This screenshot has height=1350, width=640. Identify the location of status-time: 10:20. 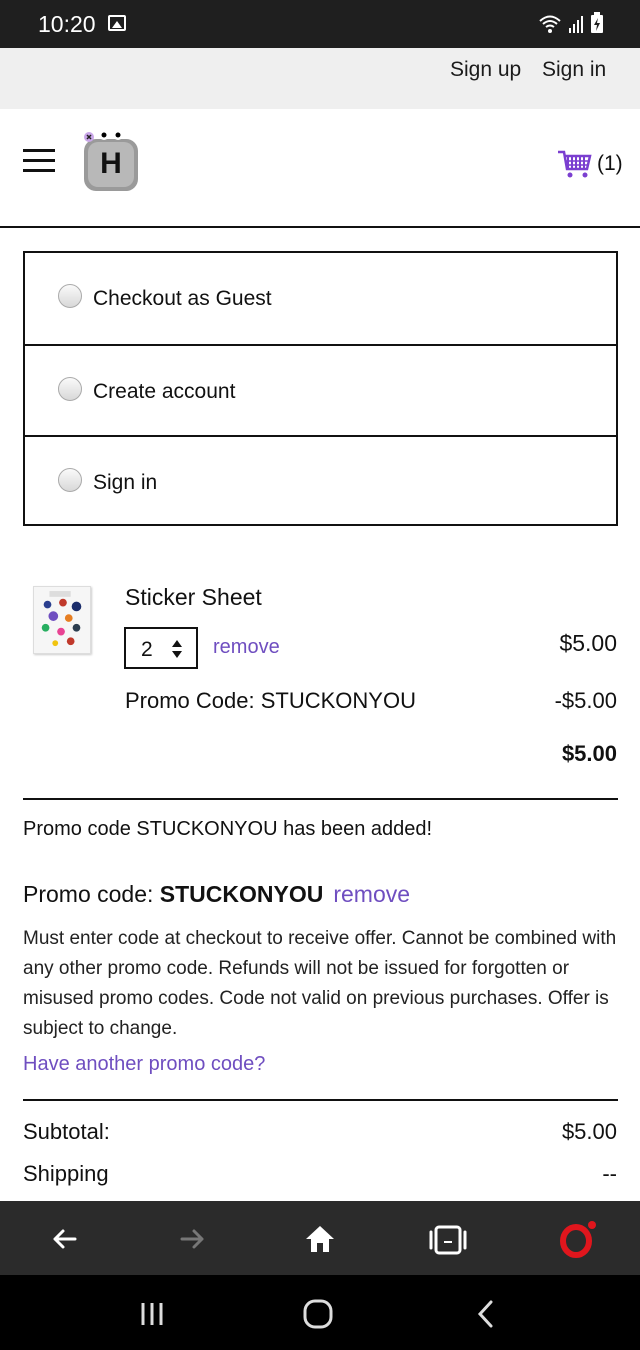
(67, 24).